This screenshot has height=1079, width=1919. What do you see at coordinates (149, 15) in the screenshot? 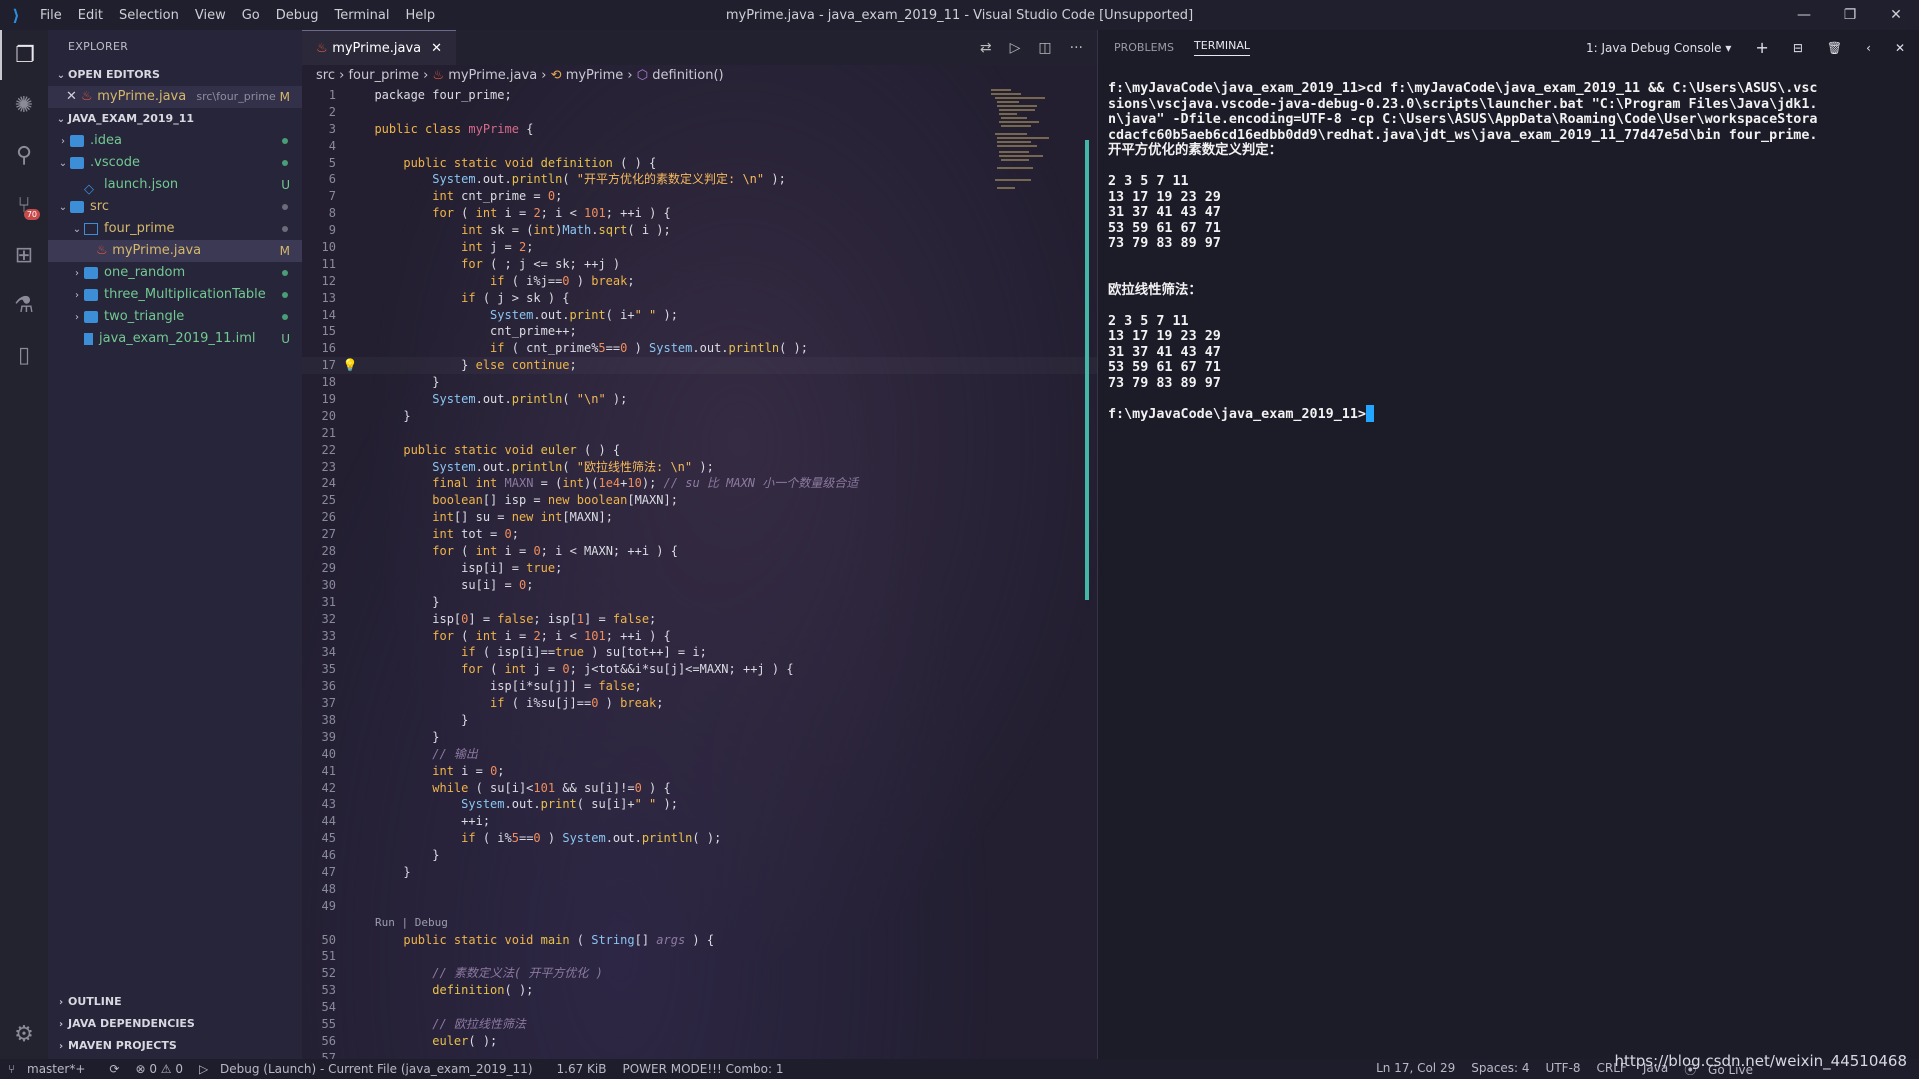
I see `menu-item-selection: Selection` at bounding box center [149, 15].